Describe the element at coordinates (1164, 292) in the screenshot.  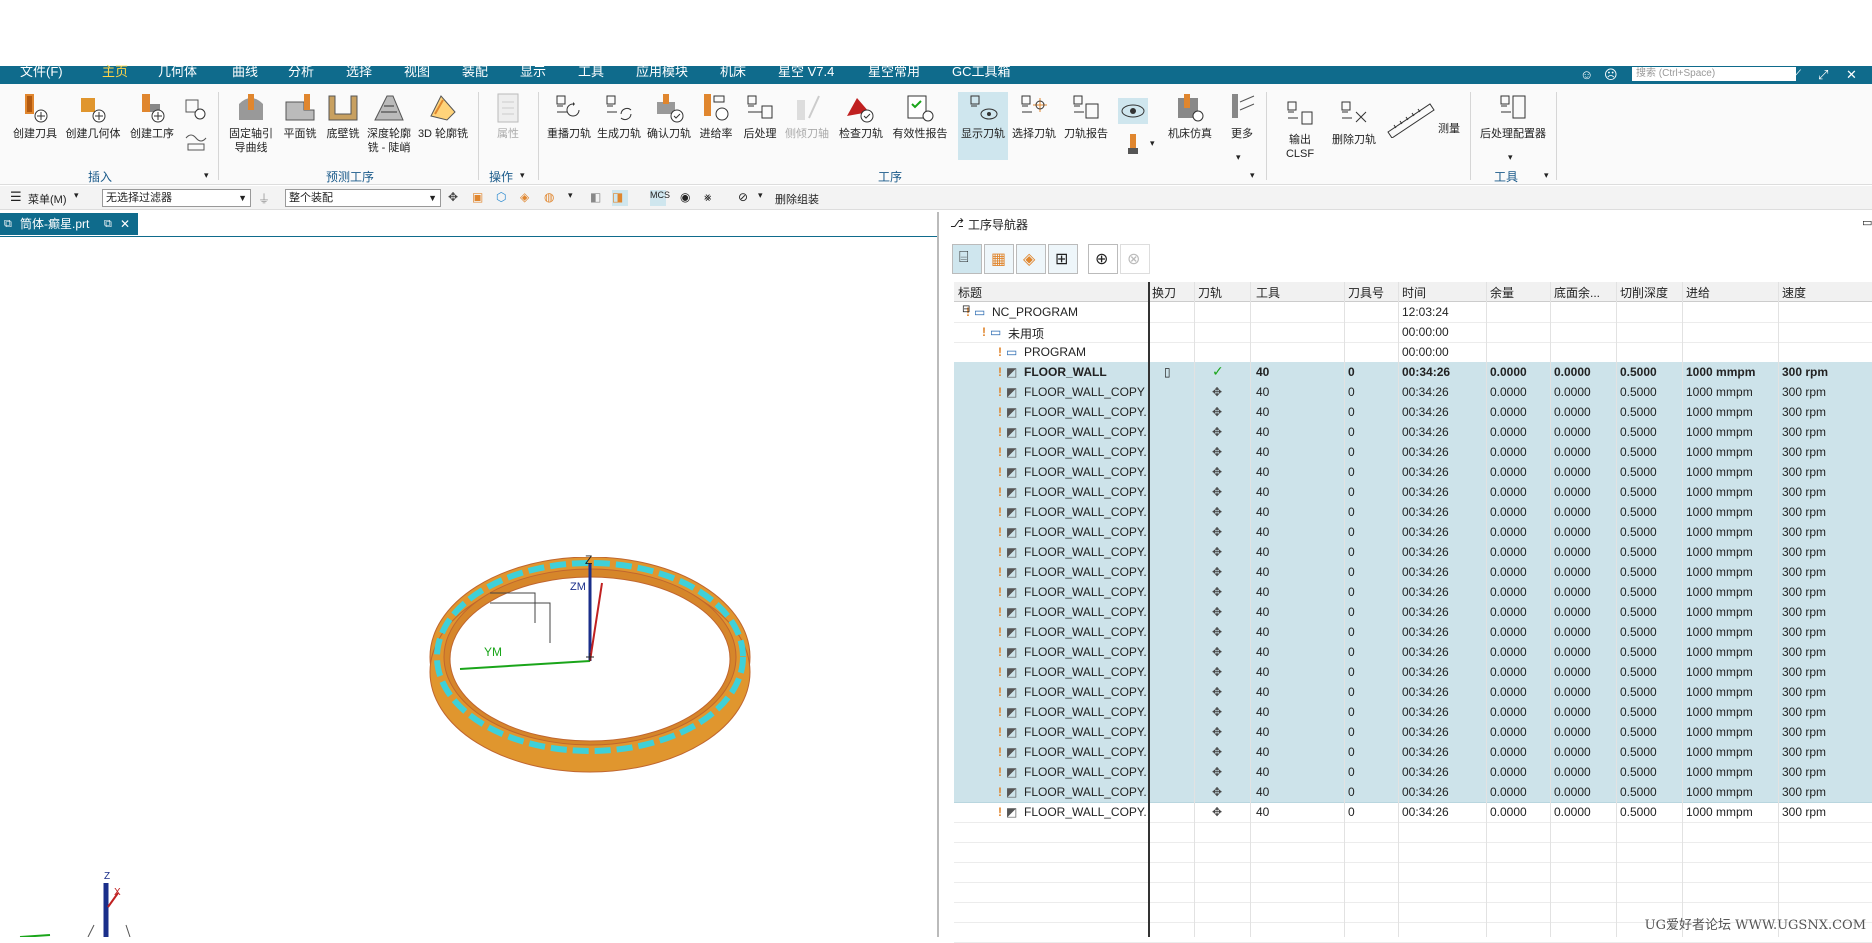
I see `col-tool-change: 换刀` at that location.